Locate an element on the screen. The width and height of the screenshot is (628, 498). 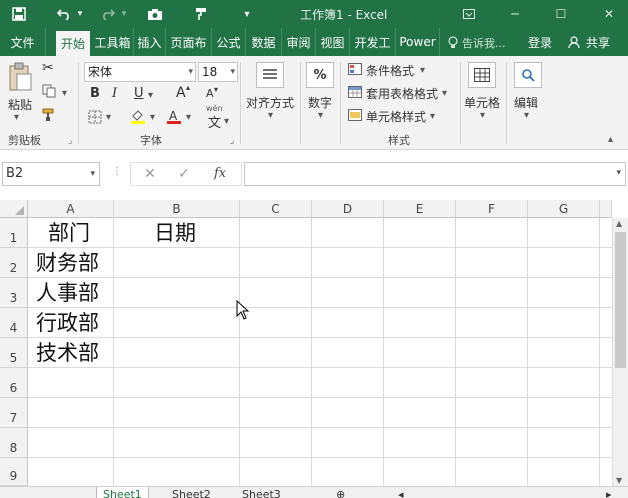
cell-a5: 技术部 is located at coordinates (67, 353).